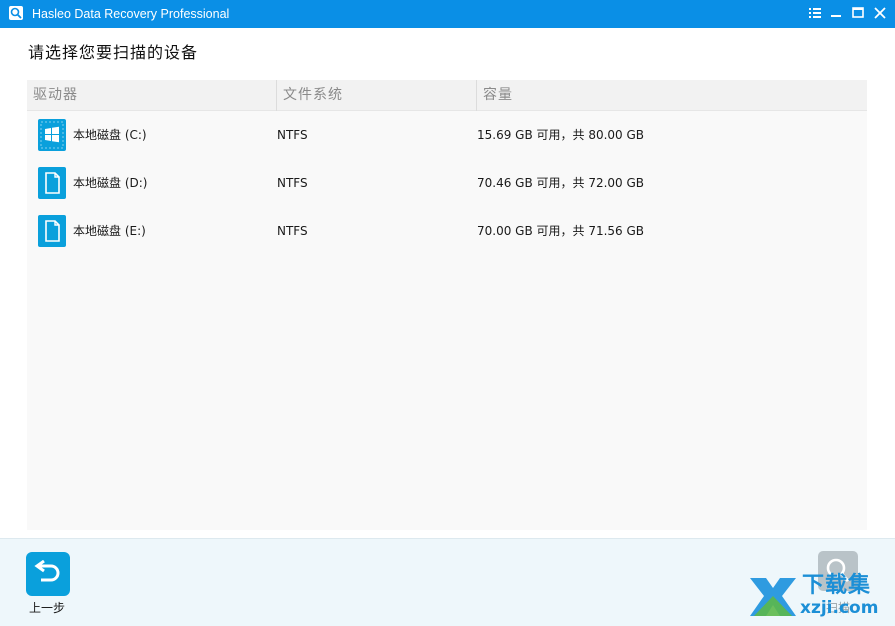 The image size is (895, 626). What do you see at coordinates (561, 231) in the screenshot?
I see `drive-capacity: 70.00 GB 可用，共 71.56 GB` at bounding box center [561, 231].